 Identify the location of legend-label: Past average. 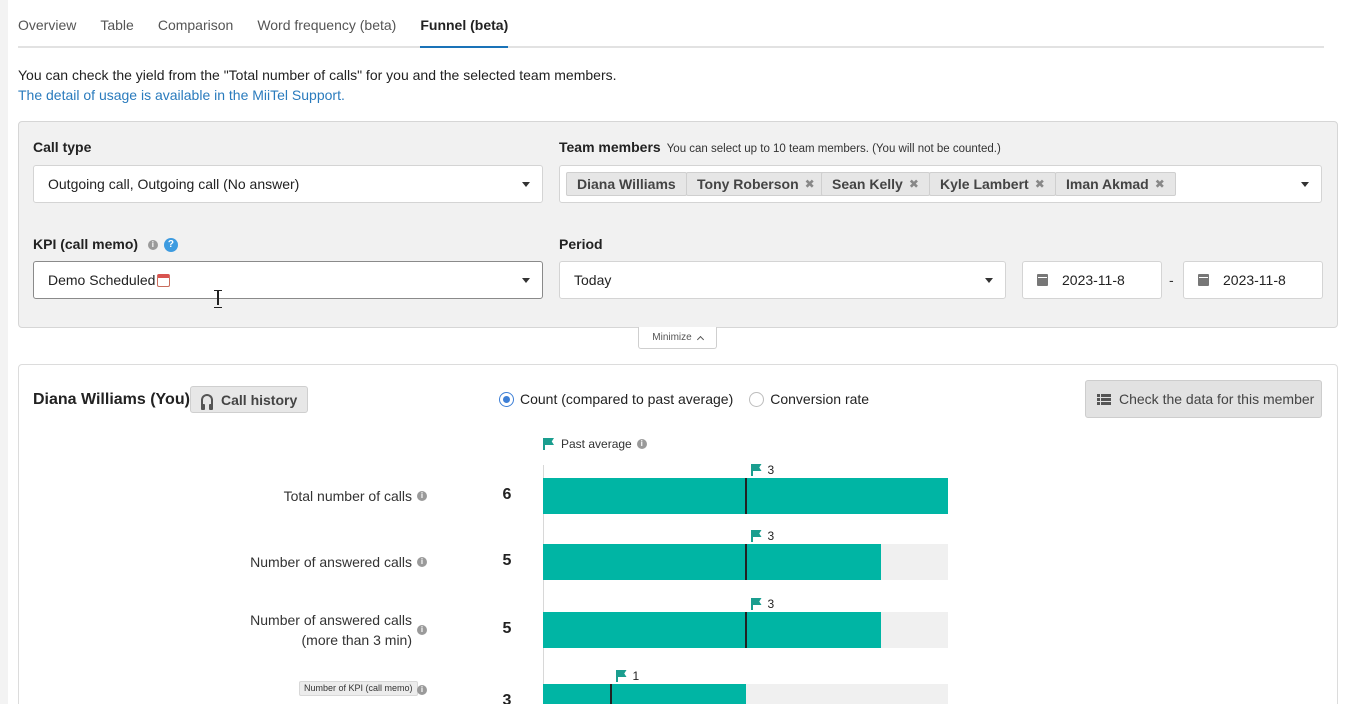
(596, 444).